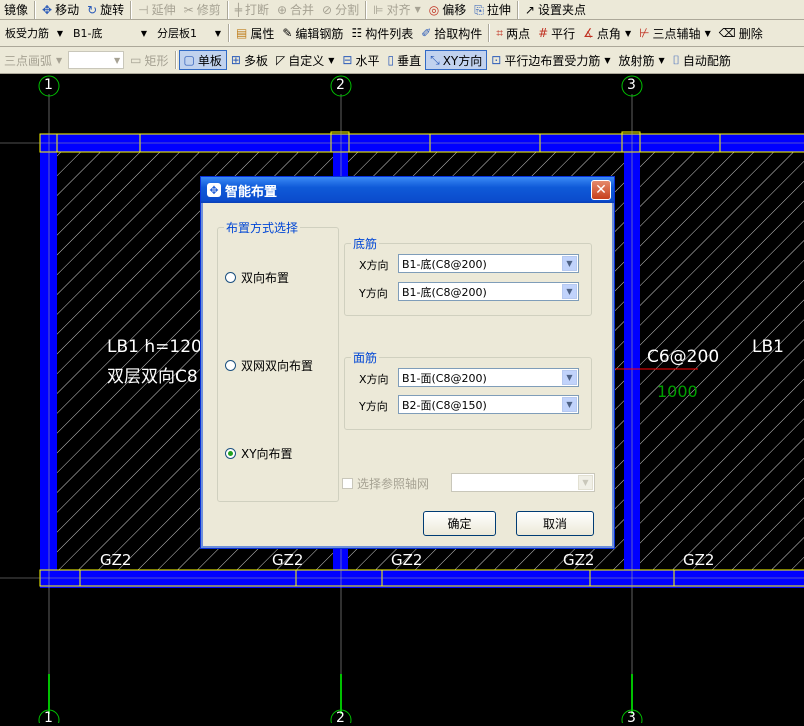 This screenshot has width=804, height=726. What do you see at coordinates (523, 482) in the screenshot?
I see `reference-axis-select: ▼` at bounding box center [523, 482].